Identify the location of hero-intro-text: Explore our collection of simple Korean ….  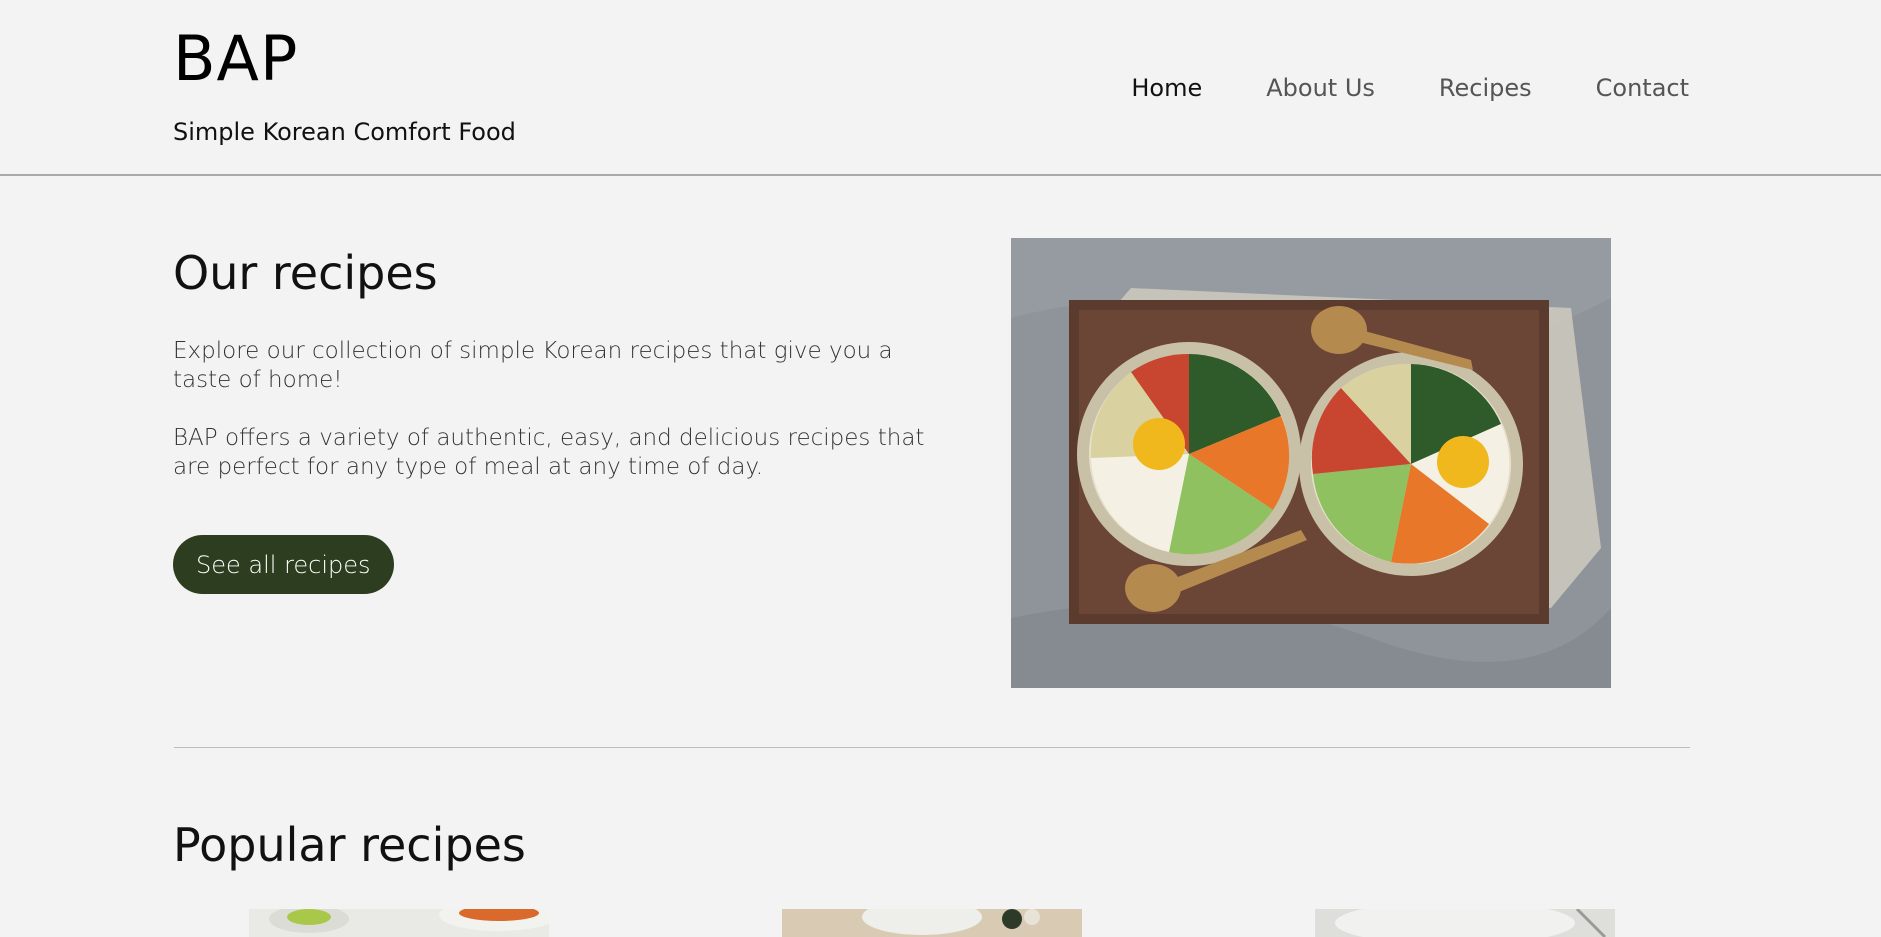
(533, 365).